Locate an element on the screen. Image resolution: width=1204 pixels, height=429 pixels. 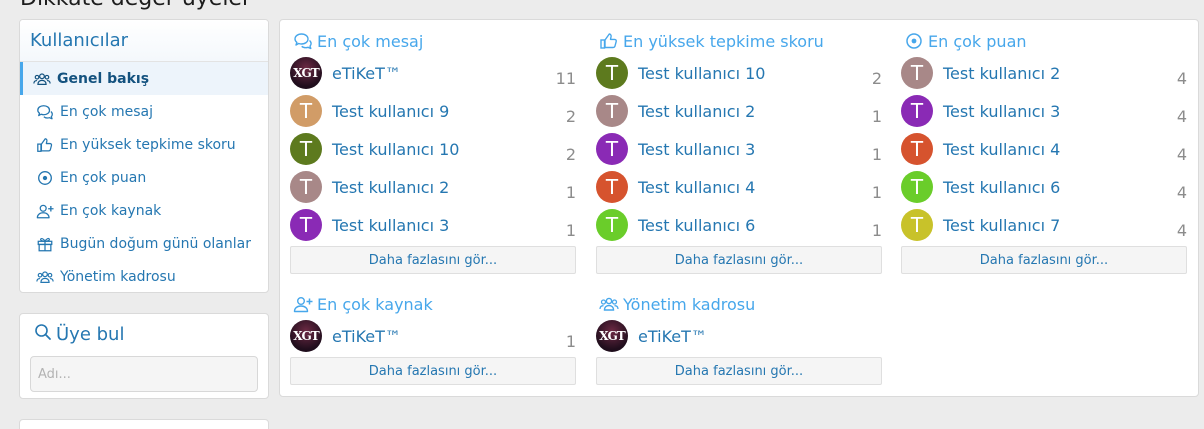
section-heading: En çok kaynak is located at coordinates (434, 304).